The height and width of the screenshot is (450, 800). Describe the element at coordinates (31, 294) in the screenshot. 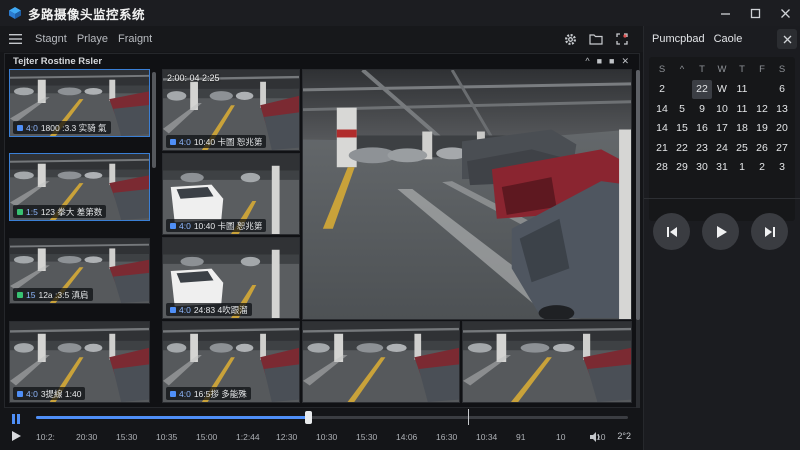

I see `camera-id: 15` at that location.